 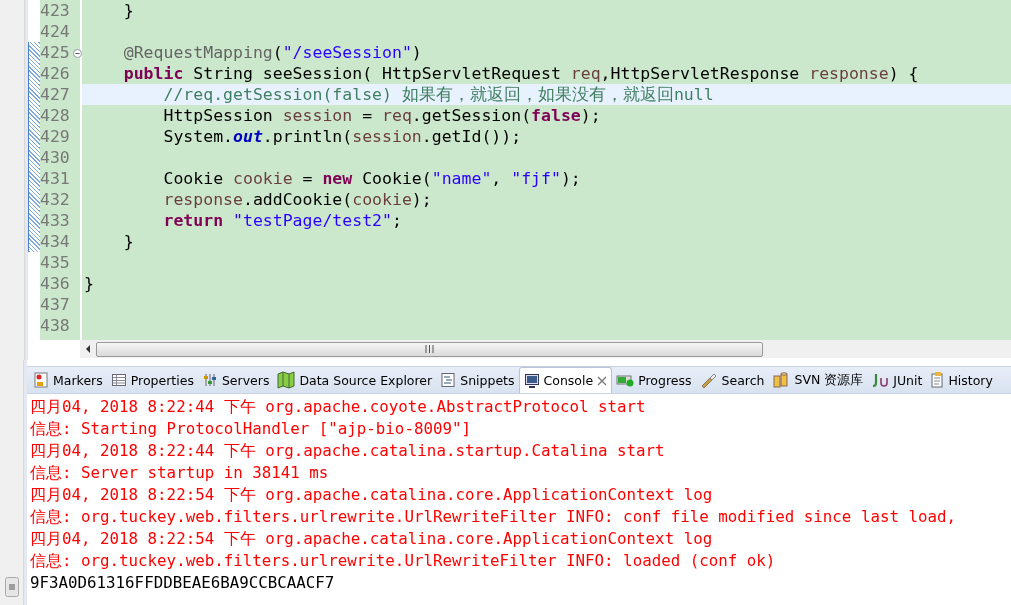 I want to click on line-number: 423, so click(x=55, y=10).